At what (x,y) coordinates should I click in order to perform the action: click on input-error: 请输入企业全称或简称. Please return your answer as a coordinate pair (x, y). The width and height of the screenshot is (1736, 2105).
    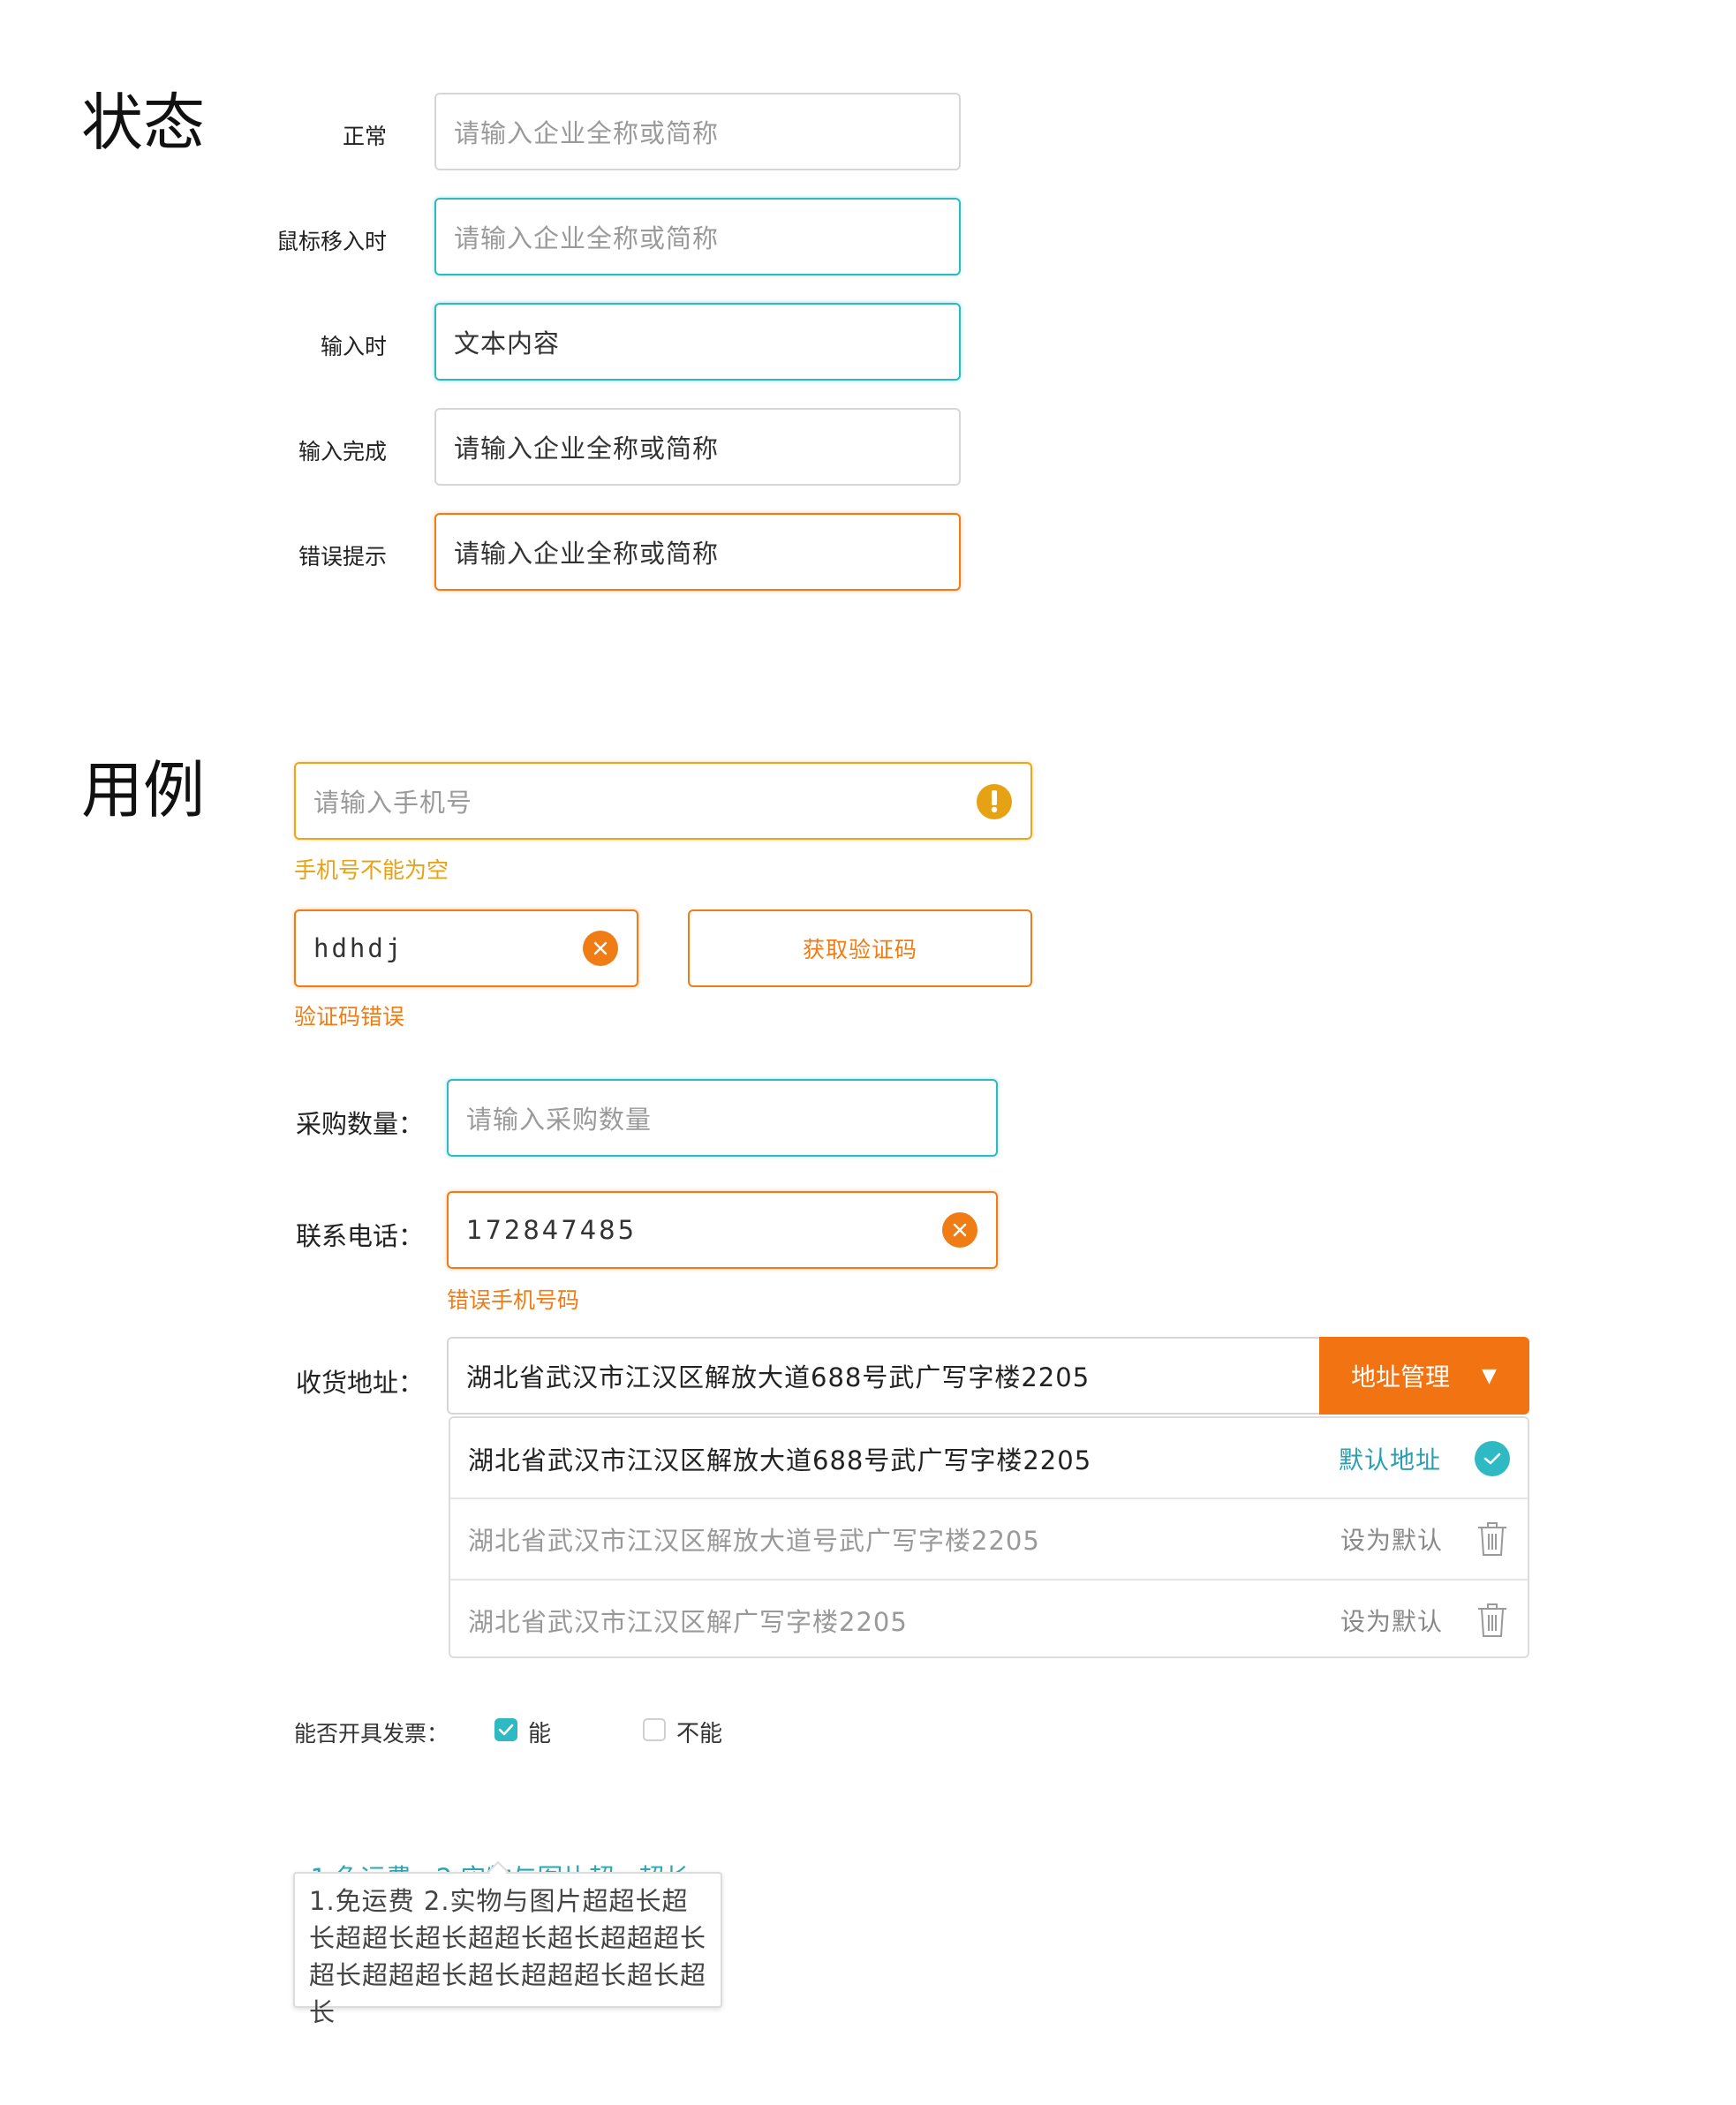
    Looking at the image, I should click on (698, 552).